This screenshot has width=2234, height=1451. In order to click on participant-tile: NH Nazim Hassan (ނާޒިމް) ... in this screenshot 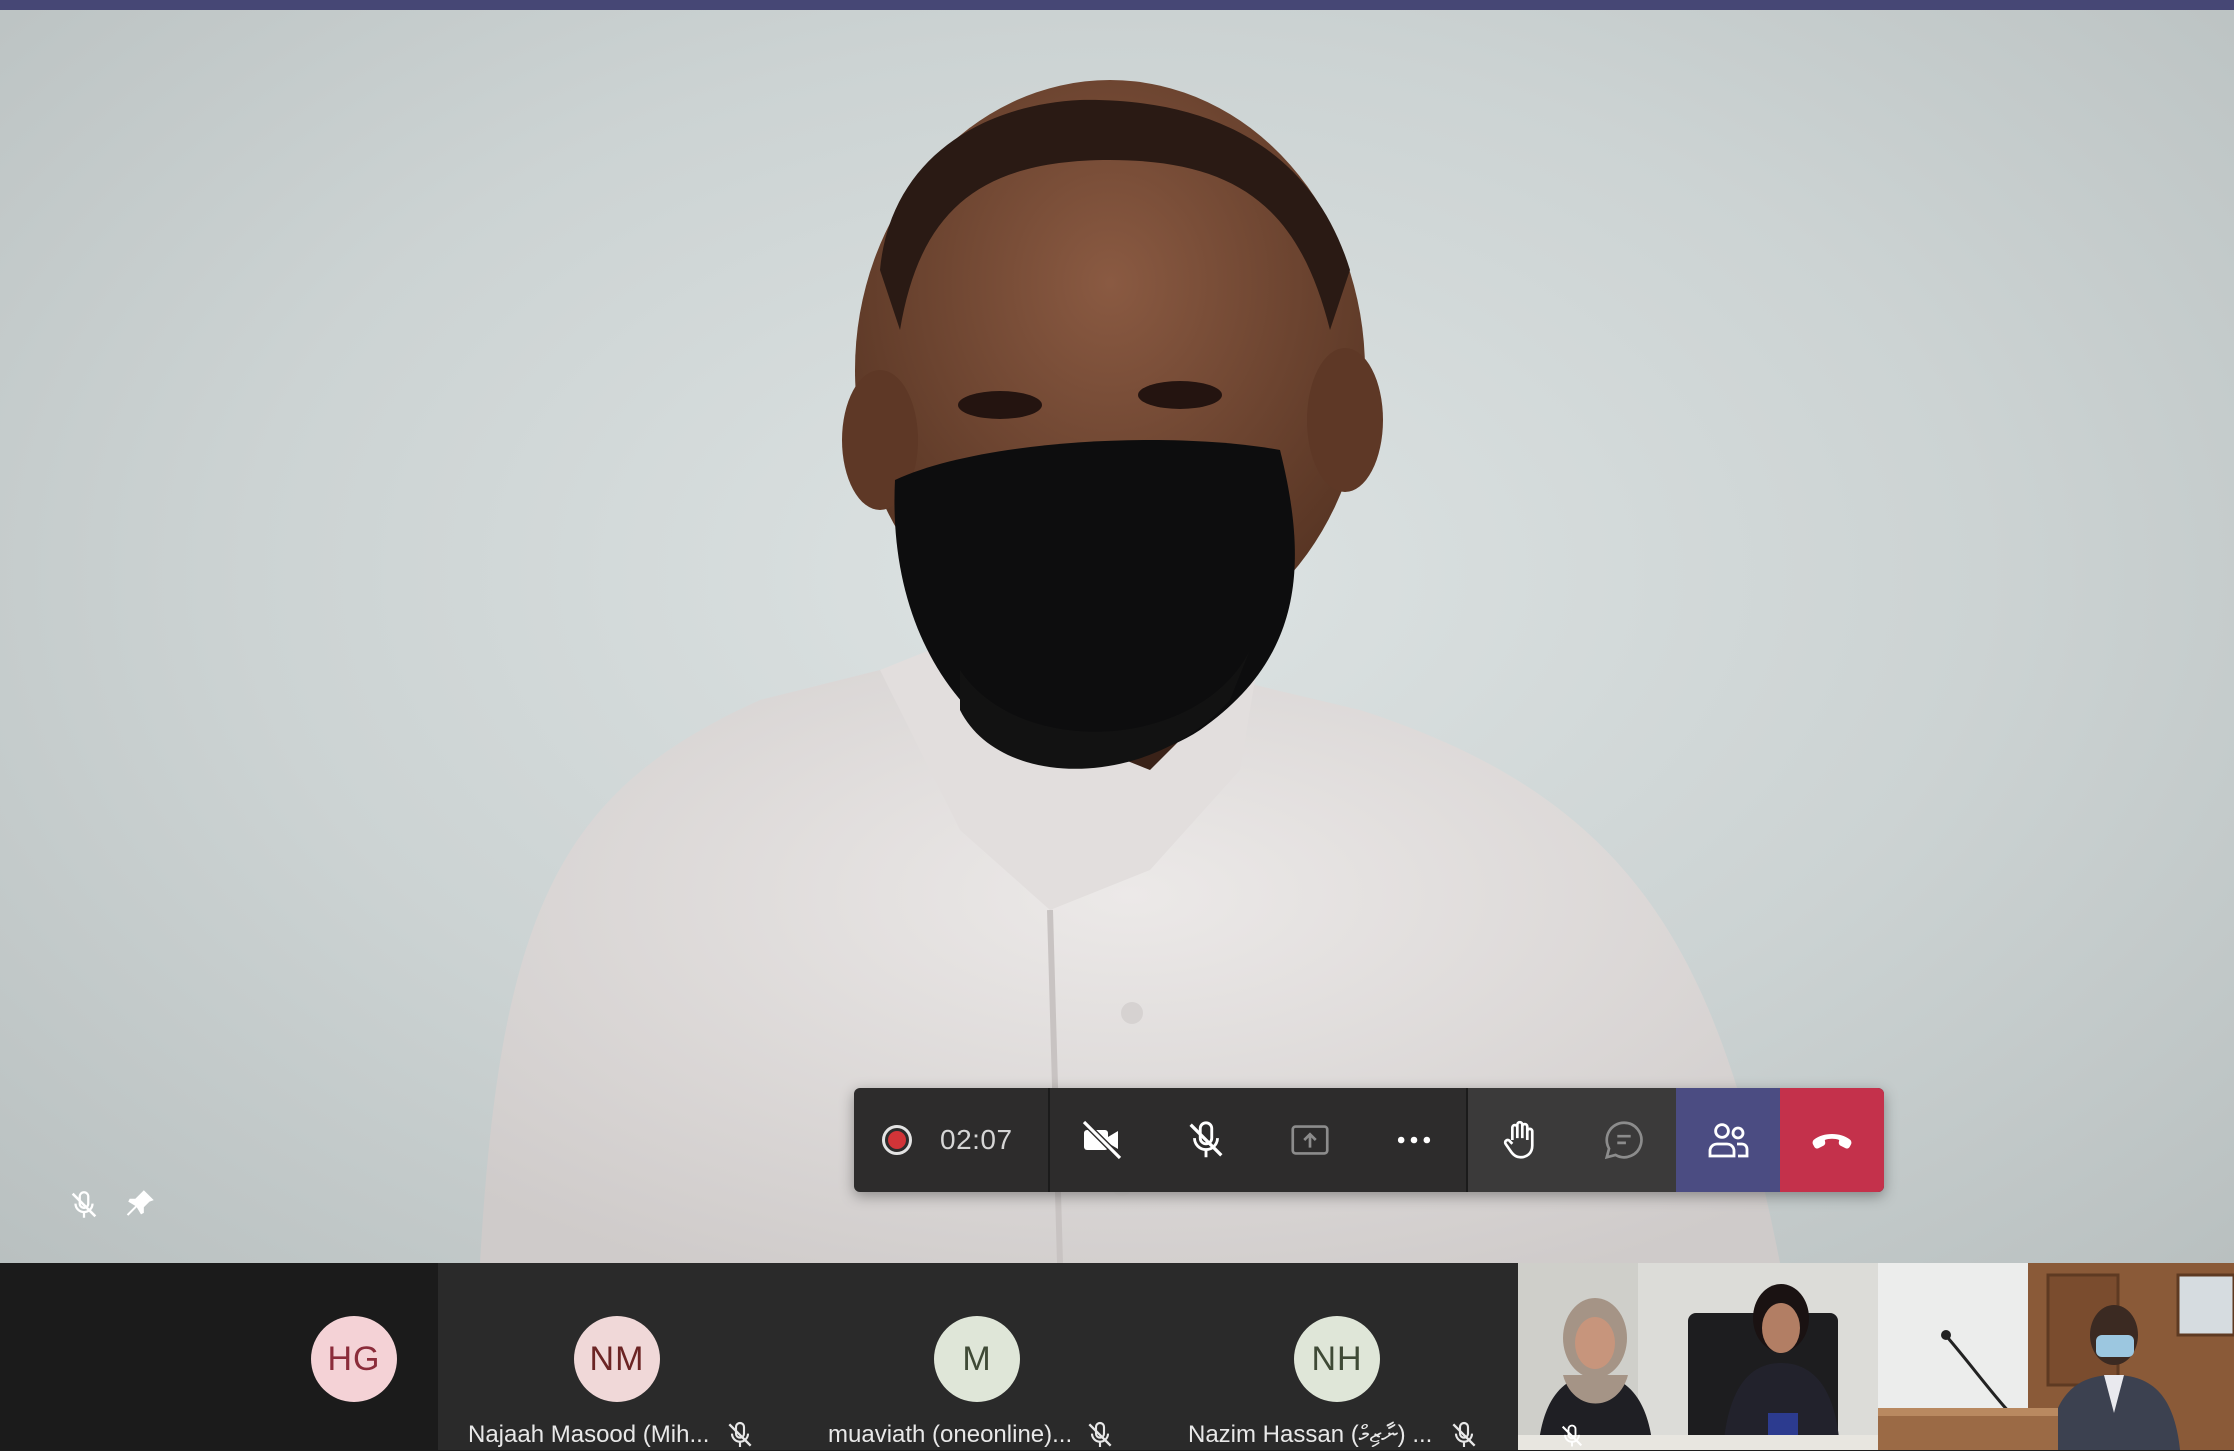, I will do `click(1338, 1356)`.